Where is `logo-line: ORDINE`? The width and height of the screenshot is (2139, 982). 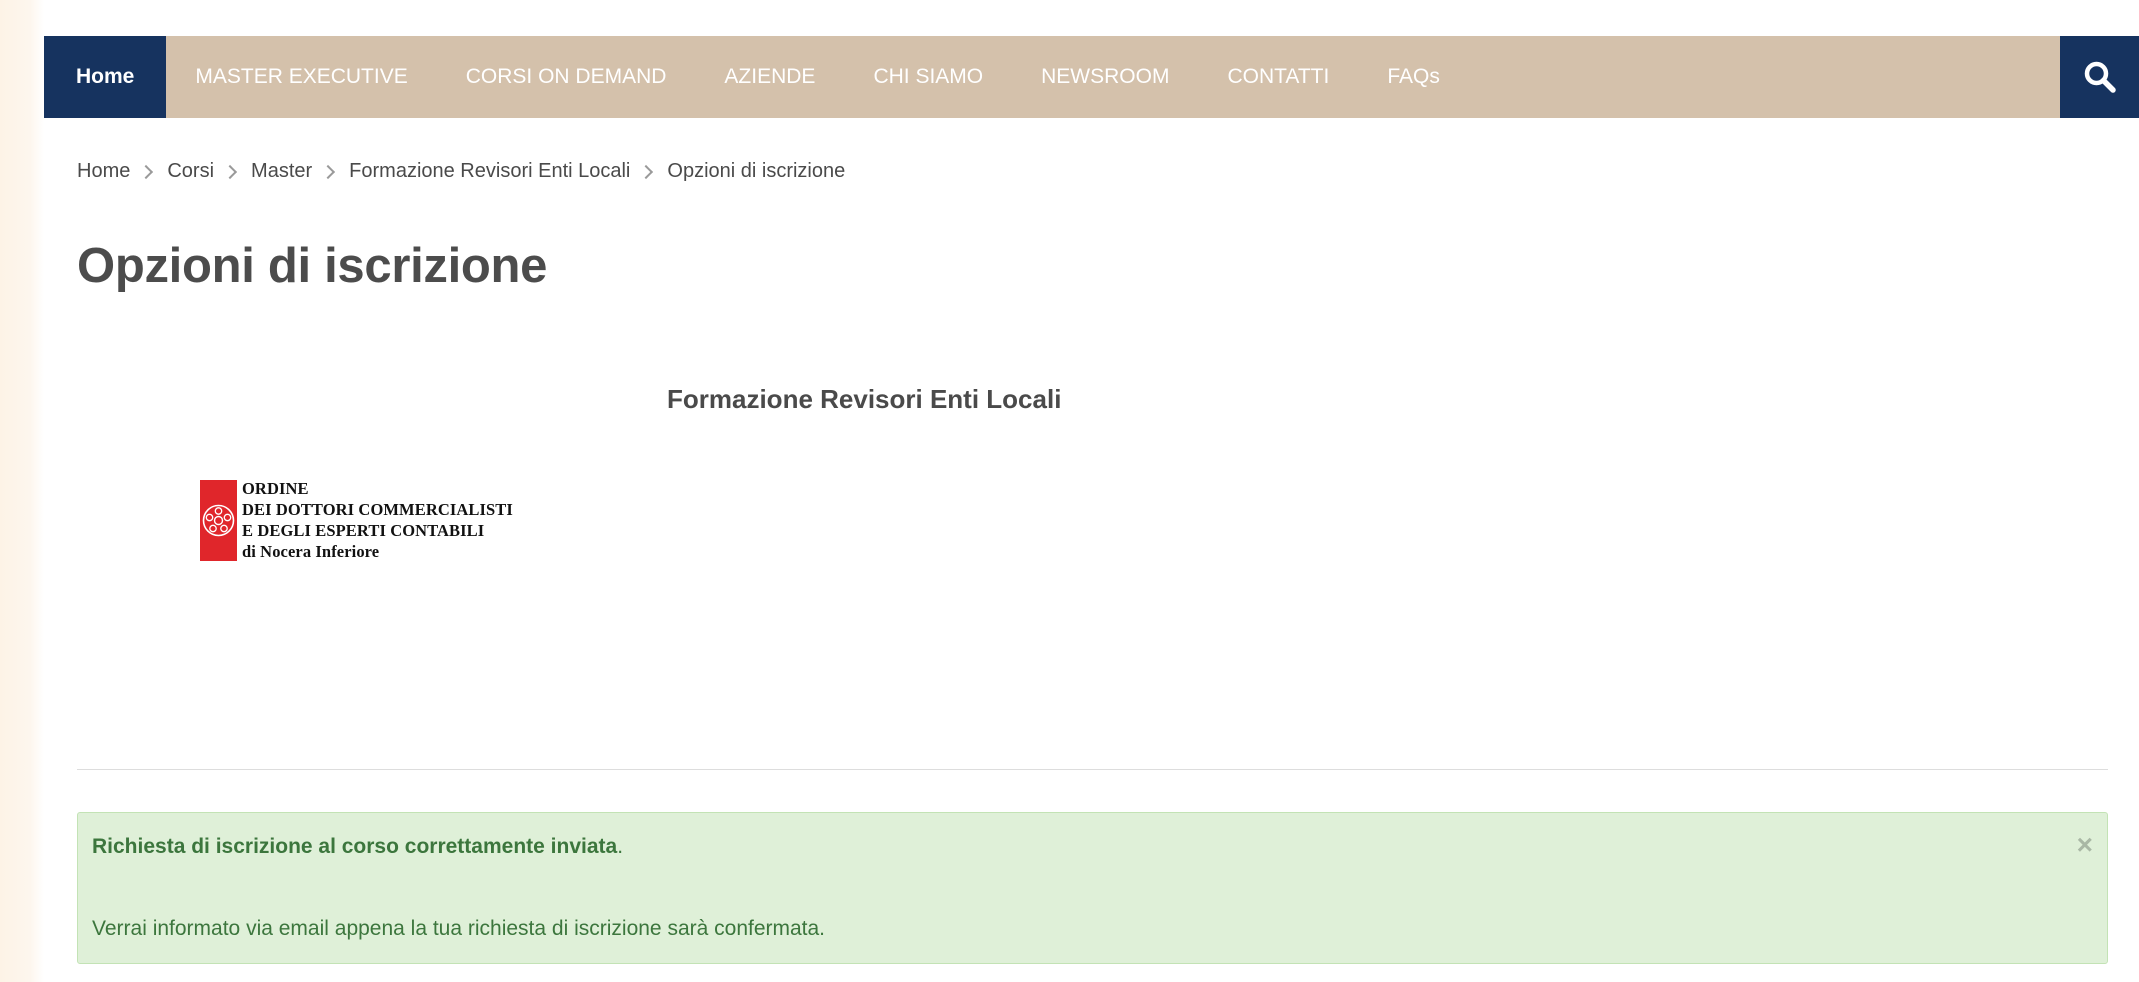
logo-line: ORDINE is located at coordinates (275, 488).